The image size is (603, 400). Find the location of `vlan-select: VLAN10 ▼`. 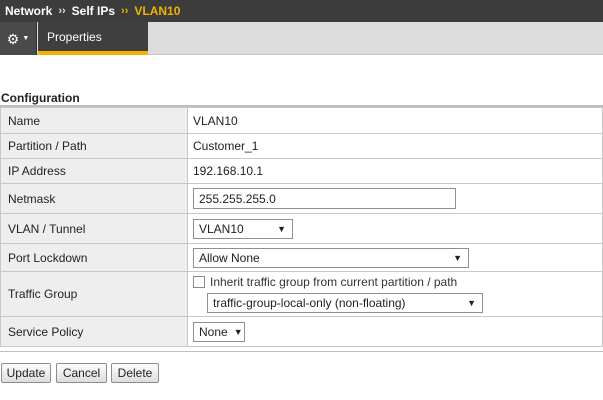

vlan-select: VLAN10 ▼ is located at coordinates (243, 228).